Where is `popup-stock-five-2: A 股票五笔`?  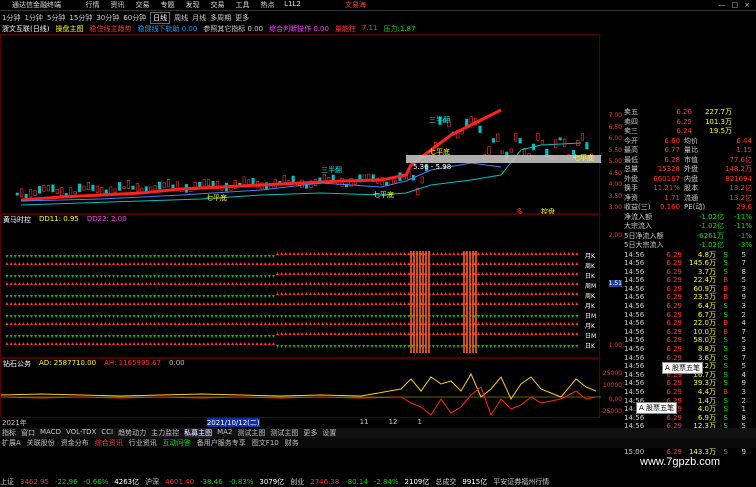
popup-stock-five-2: A 股票五笔 is located at coordinates (657, 408).